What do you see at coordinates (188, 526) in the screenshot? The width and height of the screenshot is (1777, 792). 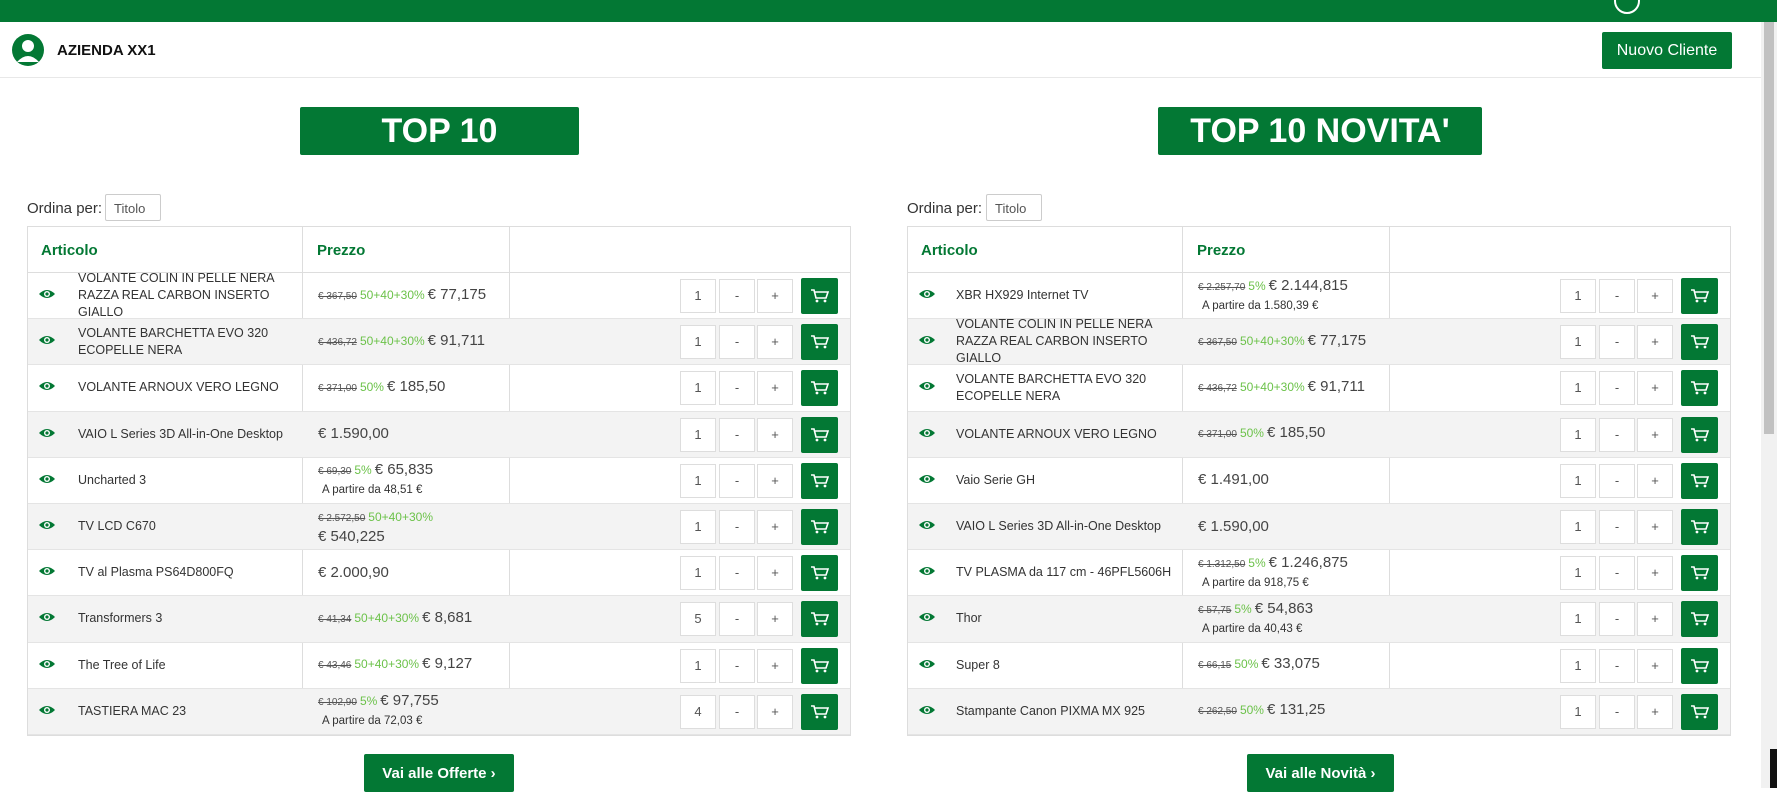 I see `product-name: TV LCD C670` at bounding box center [188, 526].